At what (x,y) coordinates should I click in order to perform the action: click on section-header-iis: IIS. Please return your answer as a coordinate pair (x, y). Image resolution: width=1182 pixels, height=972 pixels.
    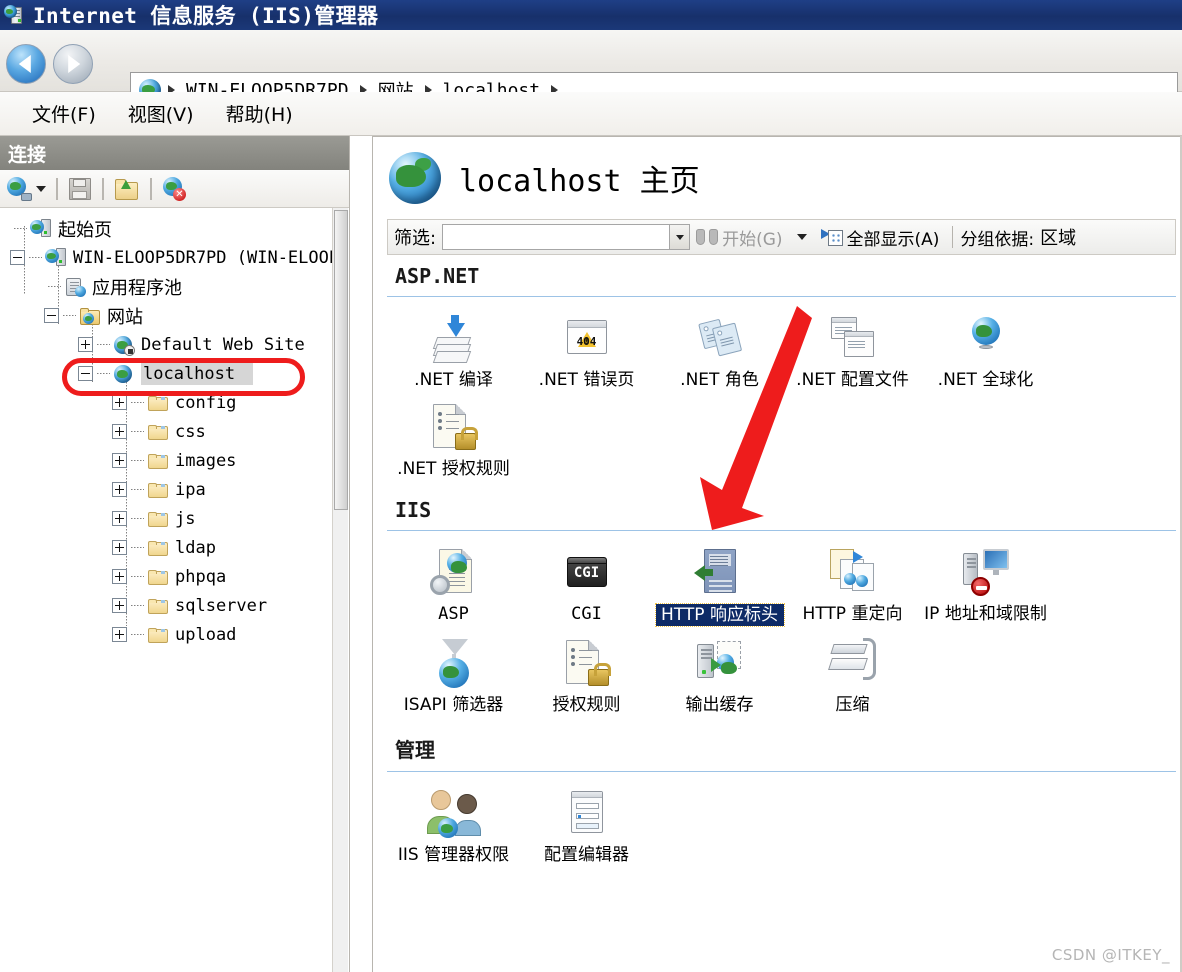
    Looking at the image, I should click on (781, 510).